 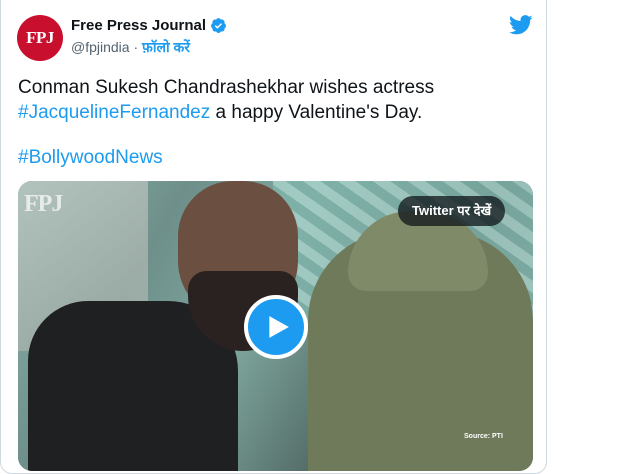 What do you see at coordinates (138, 25) in the screenshot?
I see `account-name: Free Press Journal` at bounding box center [138, 25].